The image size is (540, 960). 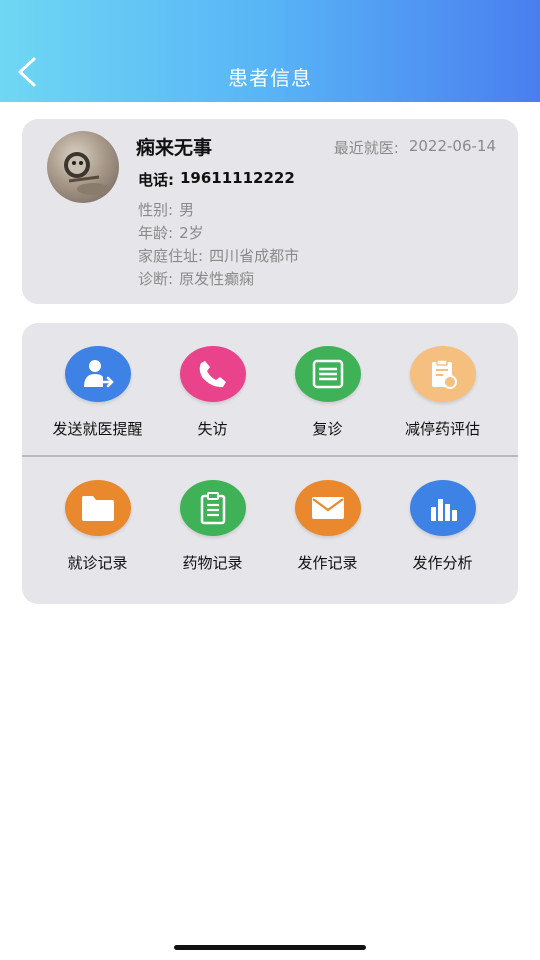 I want to click on send-reminder-label: 发送就医提醒, so click(x=97, y=429).